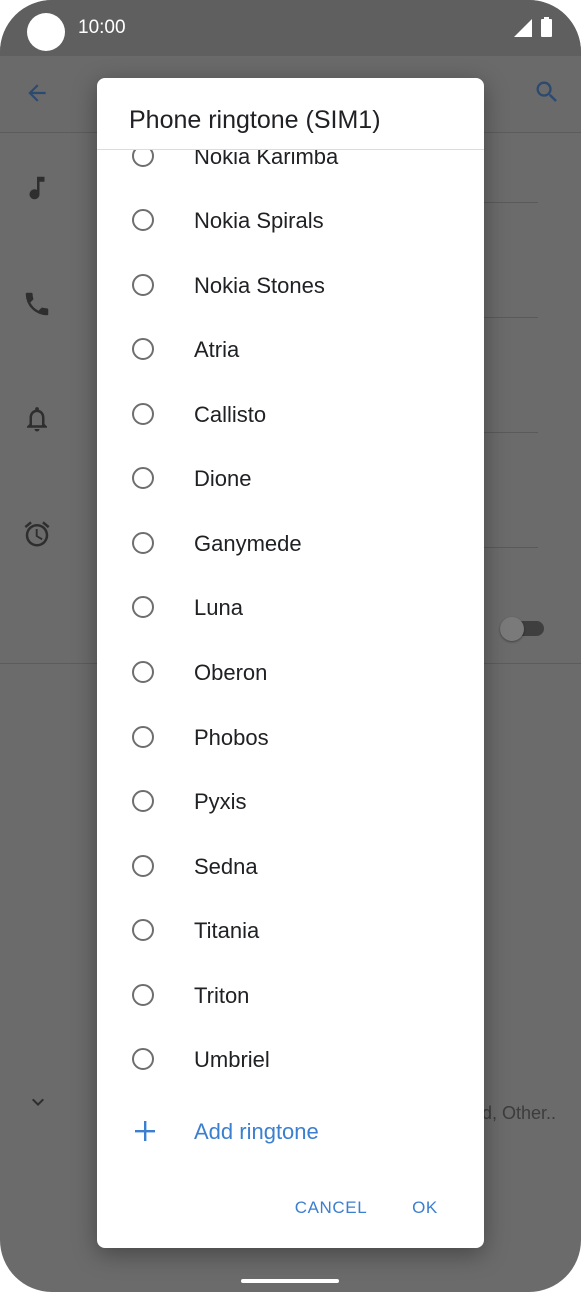  Describe the element at coordinates (546, 91) in the screenshot. I see `search-icon` at that location.